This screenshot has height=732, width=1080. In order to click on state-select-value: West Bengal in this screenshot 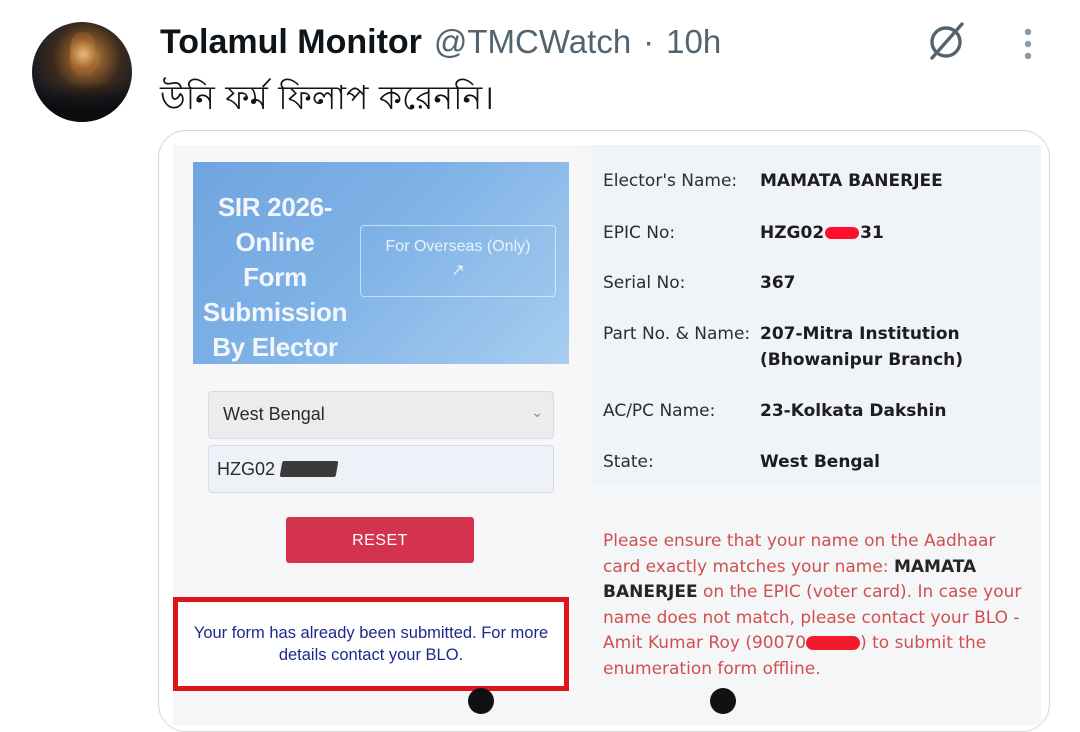, I will do `click(274, 414)`.